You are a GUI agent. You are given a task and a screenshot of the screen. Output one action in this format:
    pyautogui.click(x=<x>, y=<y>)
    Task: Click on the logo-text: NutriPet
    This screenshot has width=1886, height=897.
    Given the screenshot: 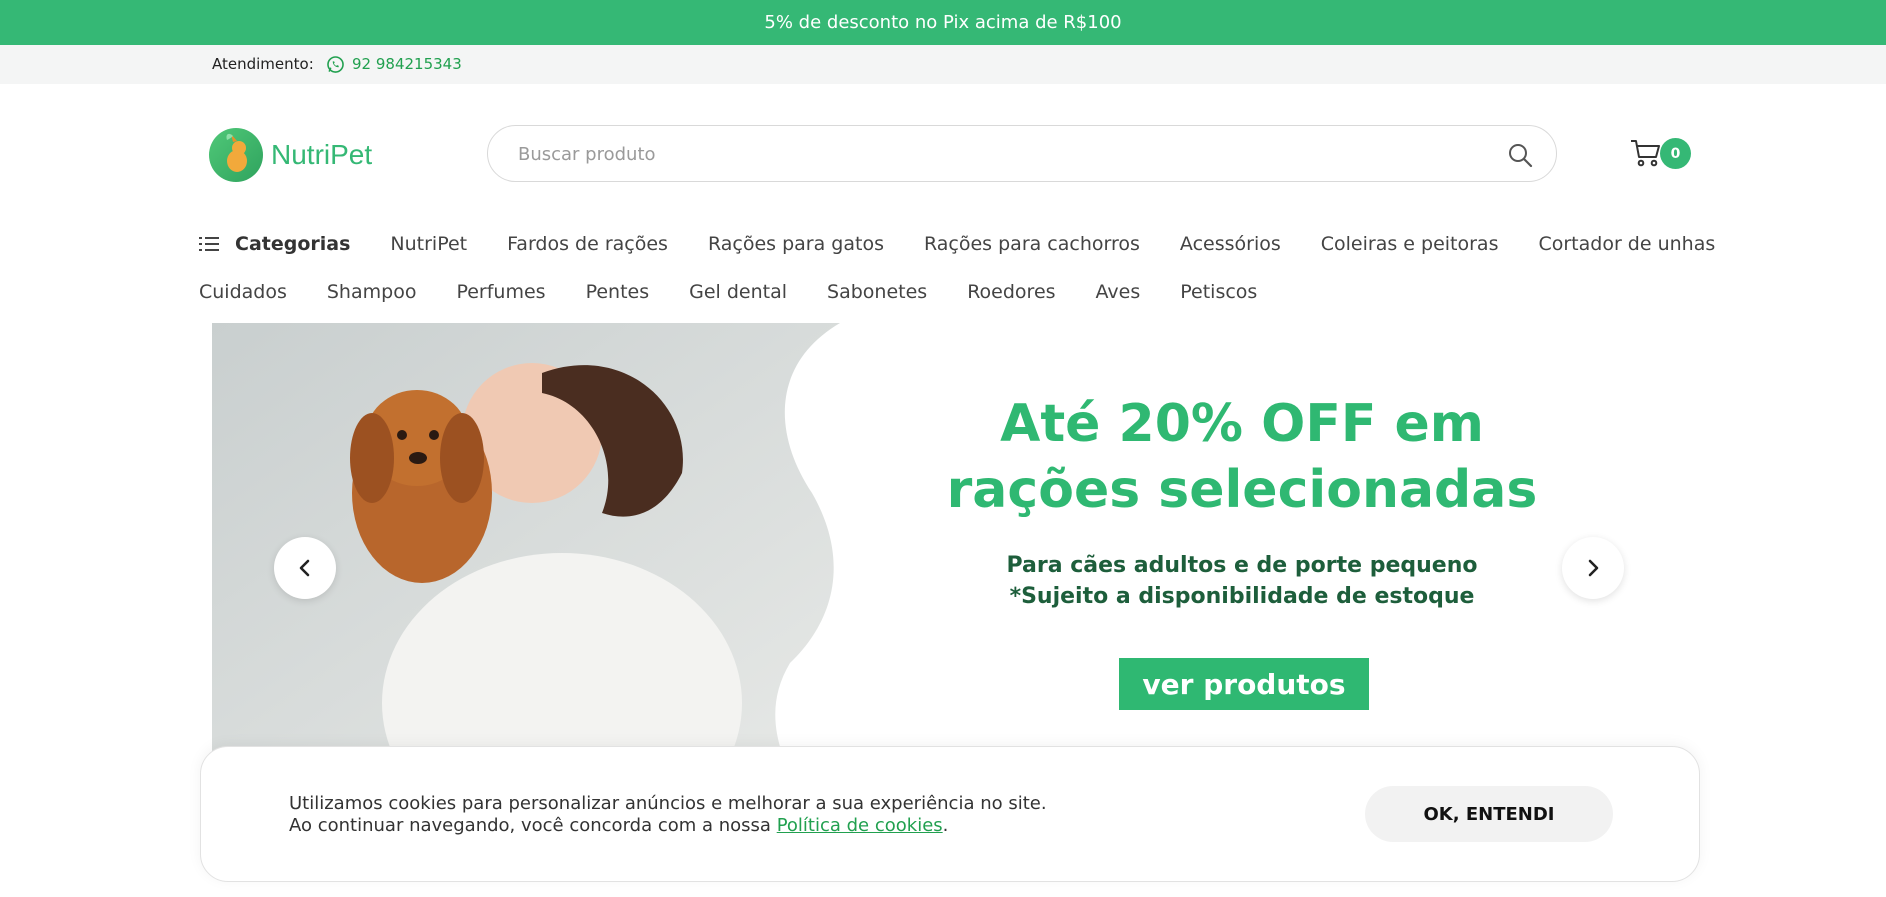 What is the action you would take?
    pyautogui.click(x=322, y=154)
    